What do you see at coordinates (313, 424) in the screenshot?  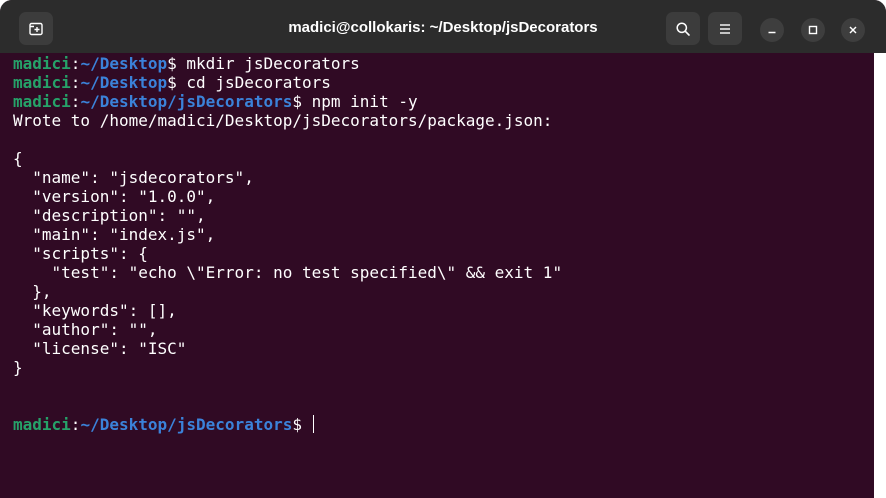 I see `text-cursor` at bounding box center [313, 424].